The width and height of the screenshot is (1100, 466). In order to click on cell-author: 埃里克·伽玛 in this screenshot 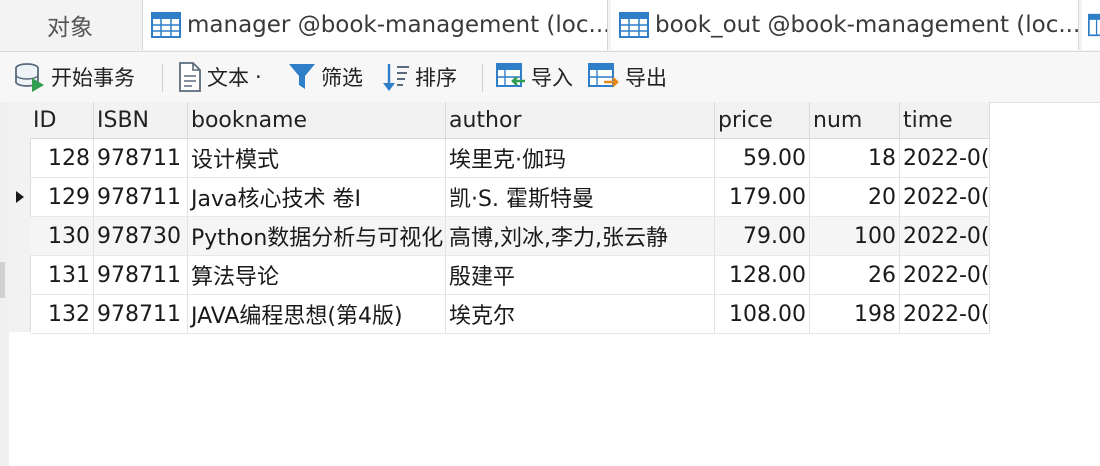, I will do `click(580, 158)`.